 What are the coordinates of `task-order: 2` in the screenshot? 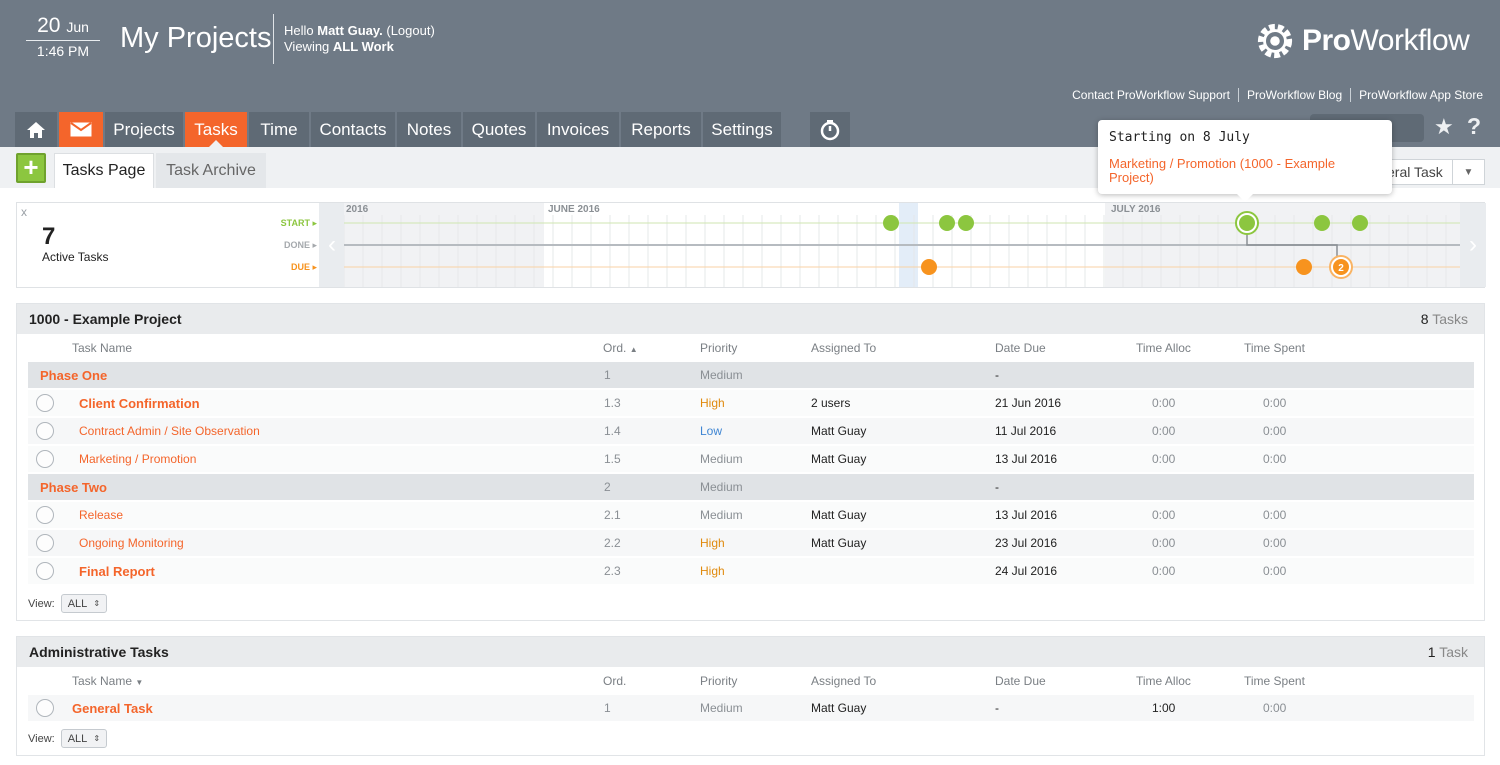 It's located at (607, 487).